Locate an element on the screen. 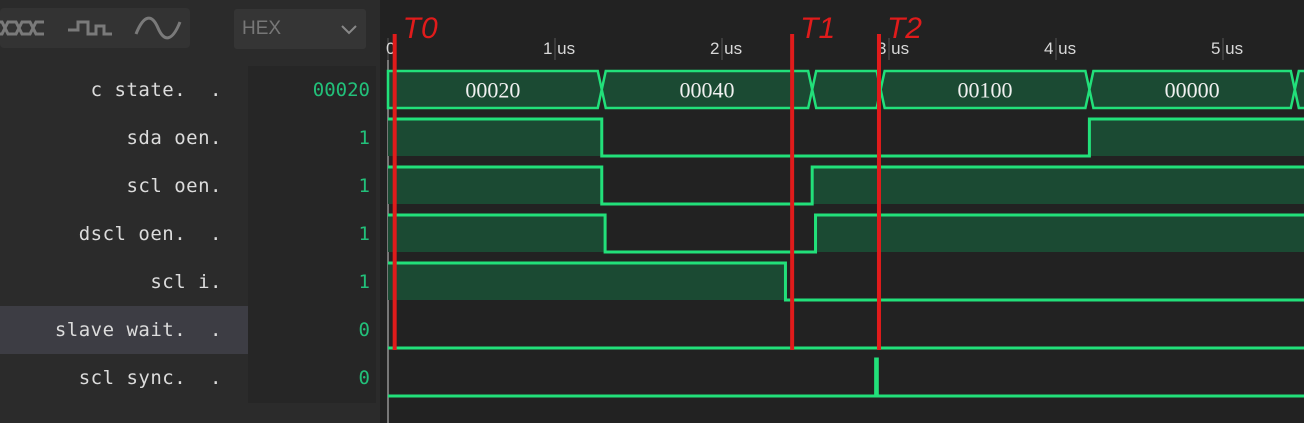  marker-label: T1 is located at coordinates (817, 28).